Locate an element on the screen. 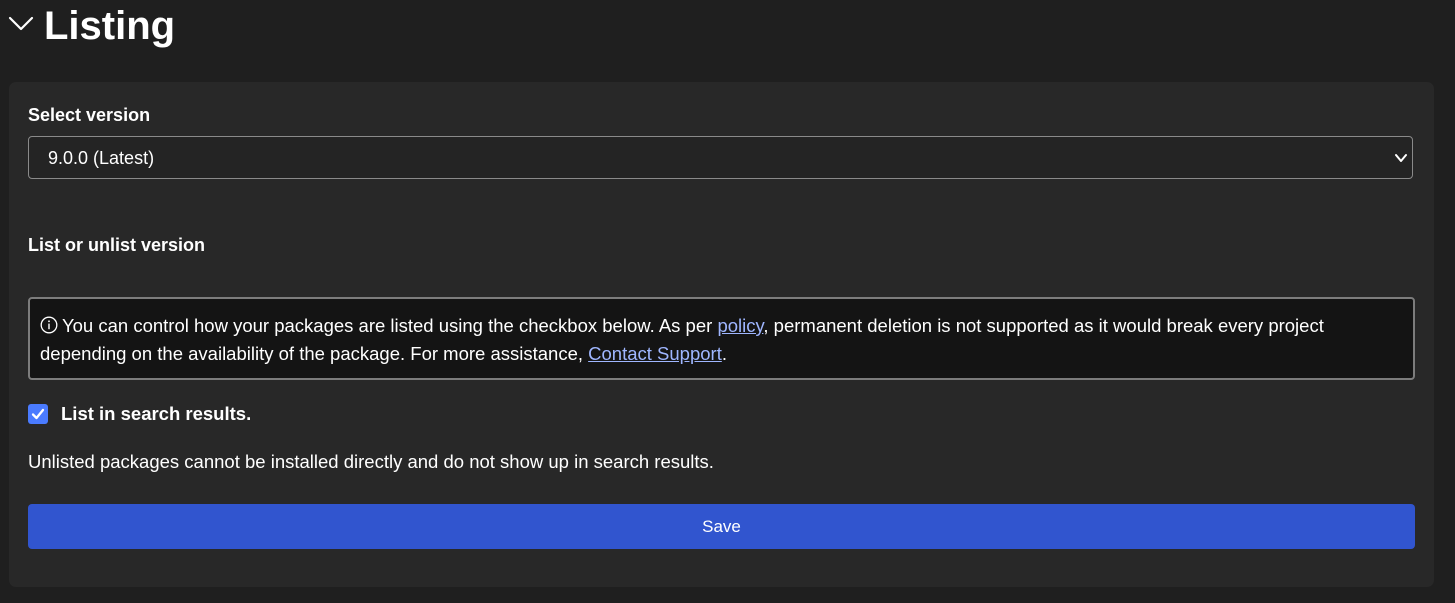  list-in-search-label: List in search results. is located at coordinates (156, 414).